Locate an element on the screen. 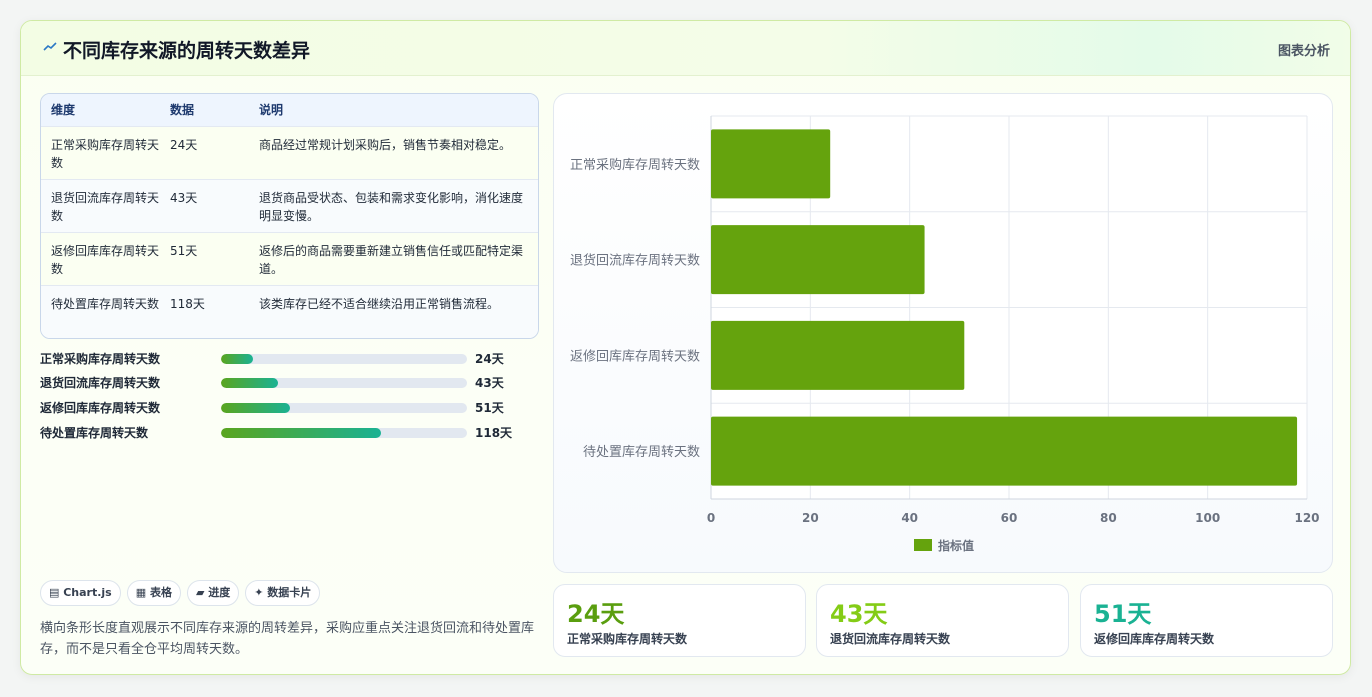  row-dimension: 退货回流库存周转天数 is located at coordinates (105, 207).